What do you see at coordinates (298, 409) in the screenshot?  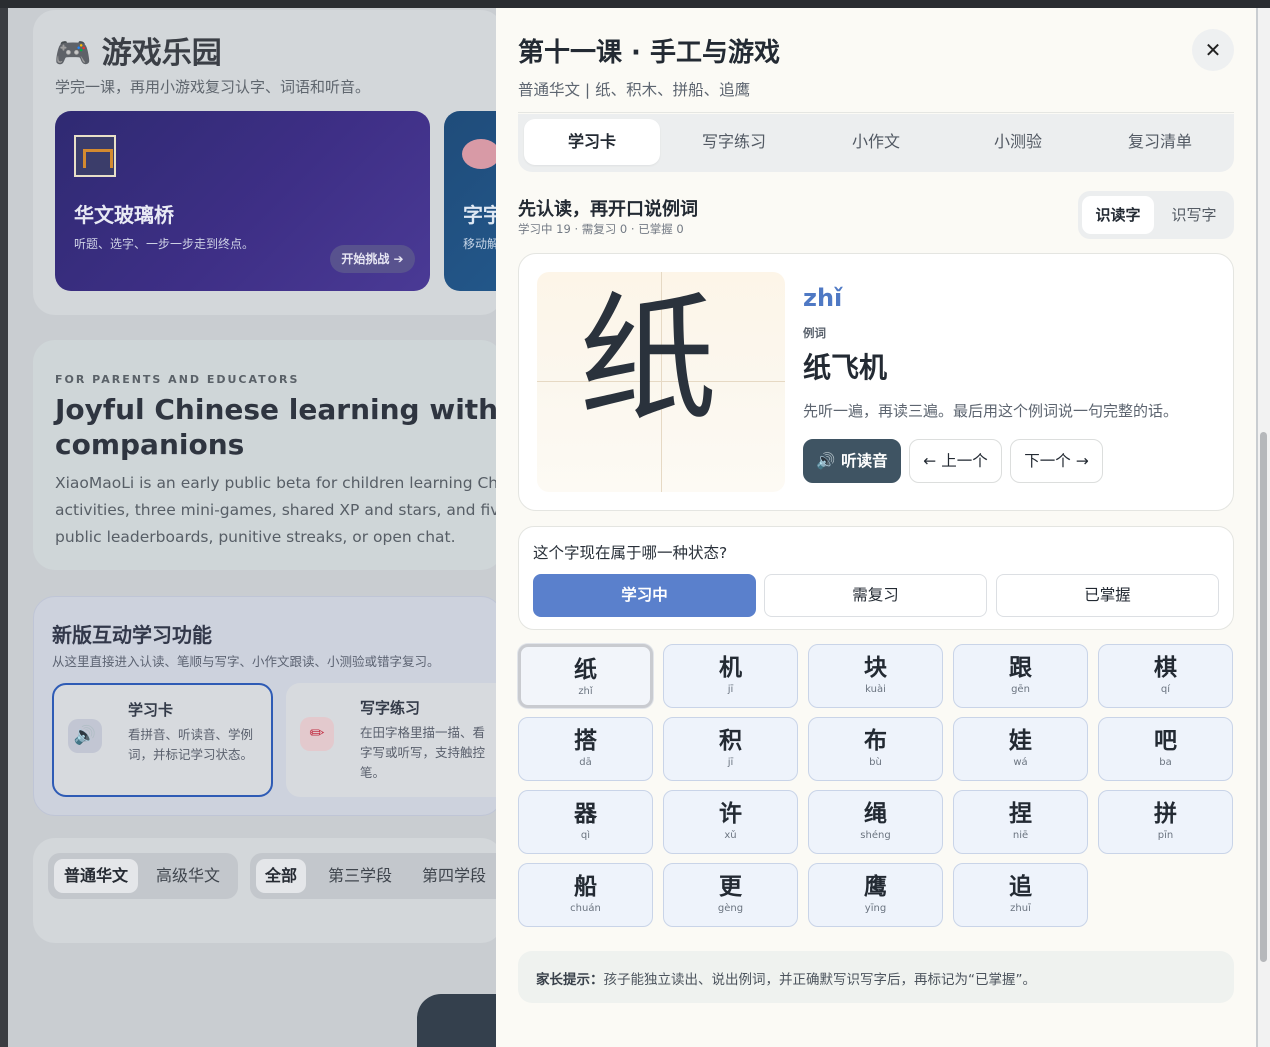 I see `parents-title-line: Joyful Chinese learning with gr` at bounding box center [298, 409].